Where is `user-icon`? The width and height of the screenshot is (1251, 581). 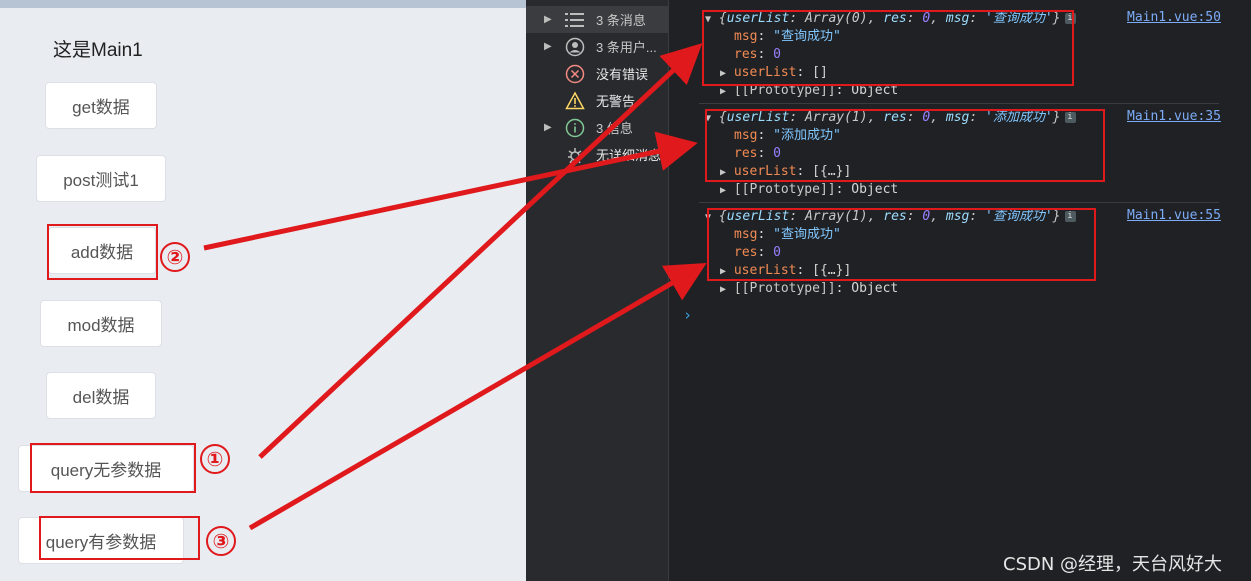 user-icon is located at coordinates (575, 47).